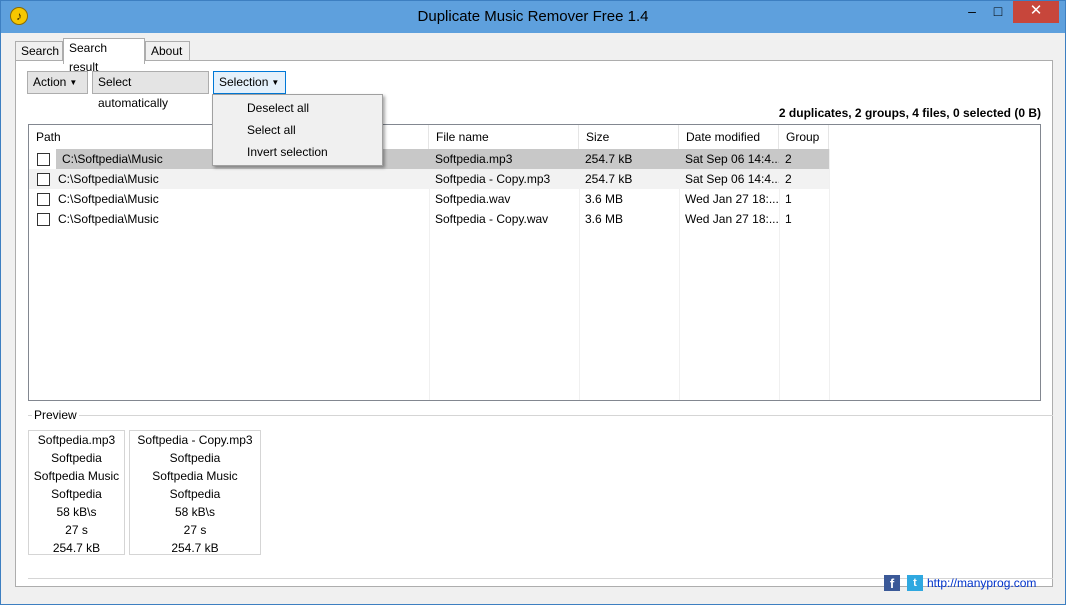 The height and width of the screenshot is (605, 1066). What do you see at coordinates (55, 415) in the screenshot?
I see `preview-label: Preview` at bounding box center [55, 415].